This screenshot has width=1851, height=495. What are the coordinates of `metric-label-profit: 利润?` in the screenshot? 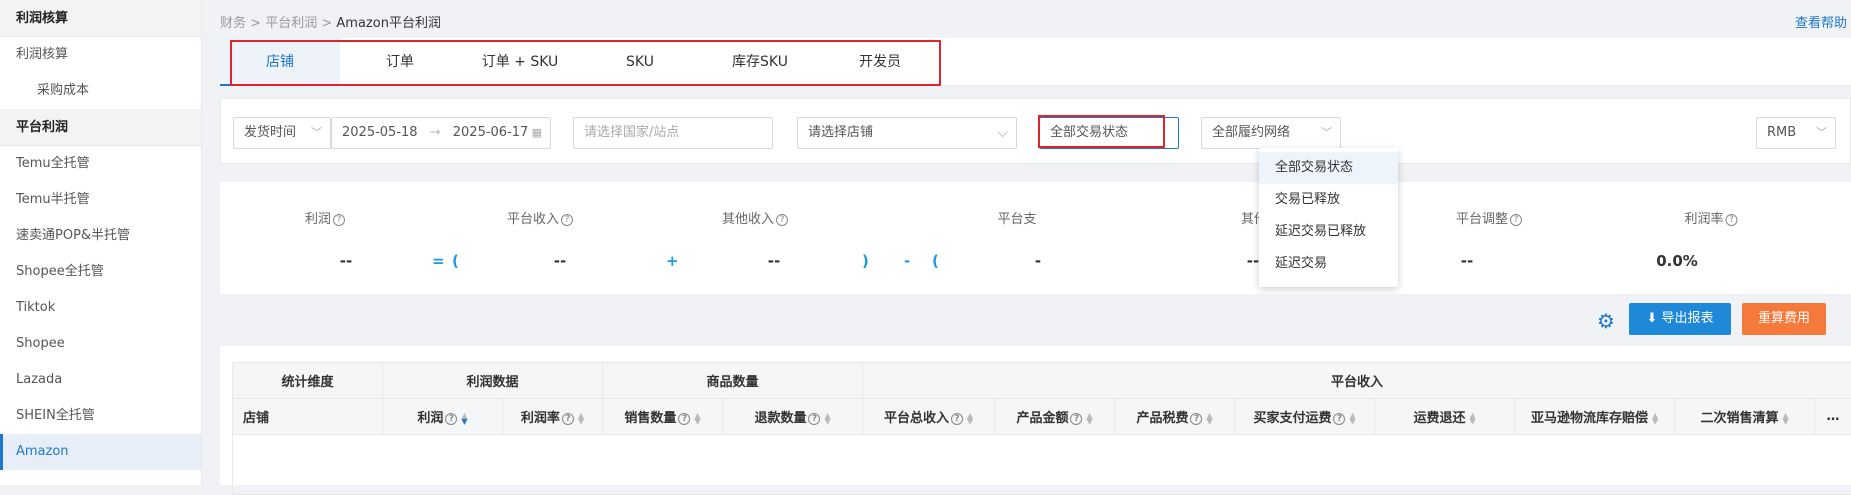 It's located at (325, 217).